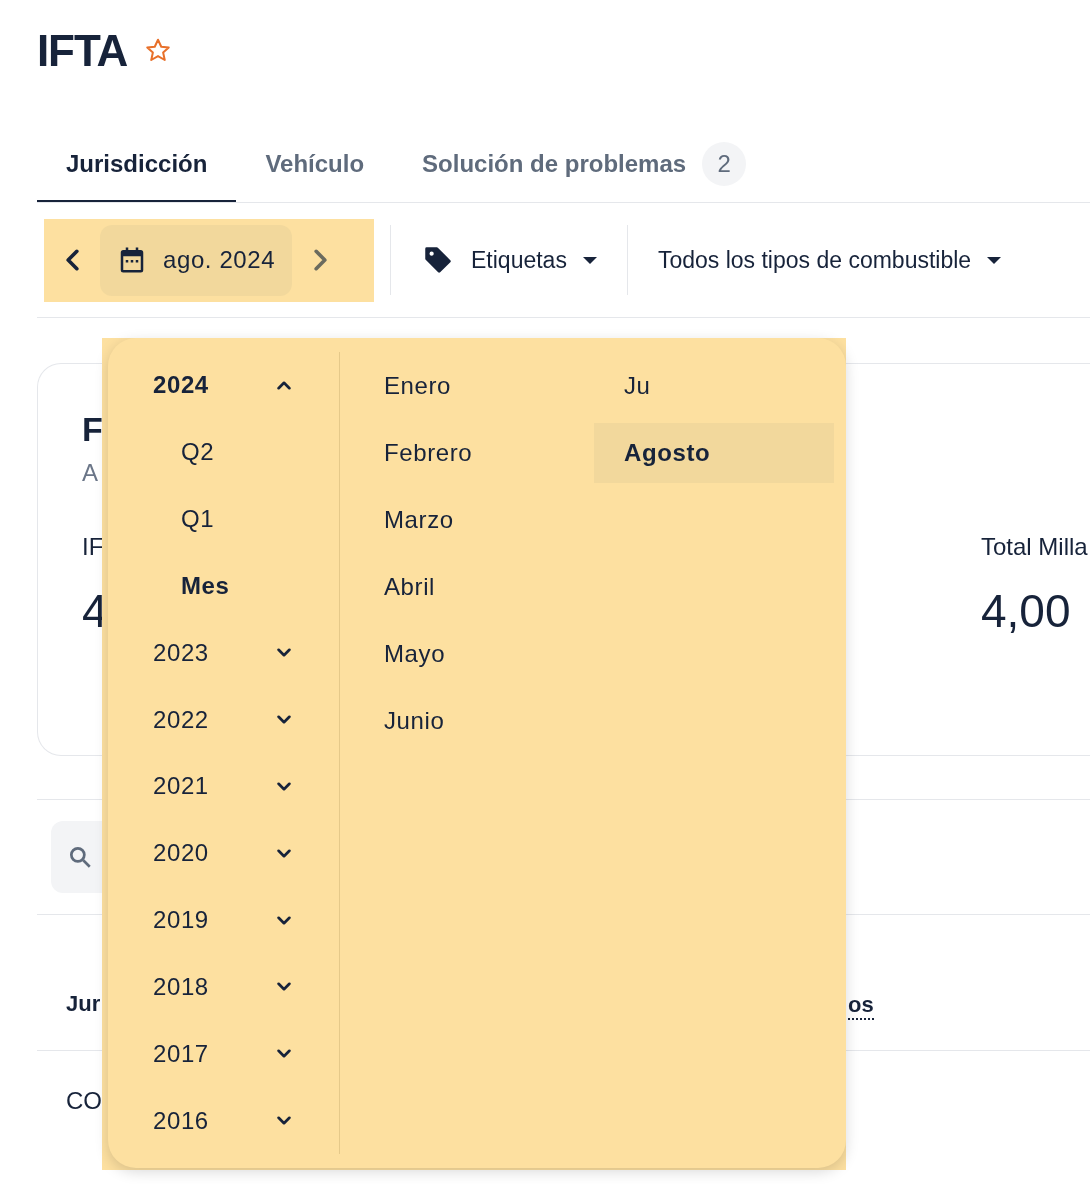  Describe the element at coordinates (137, 165) in the screenshot. I see `tab: Jurisdicción` at that location.